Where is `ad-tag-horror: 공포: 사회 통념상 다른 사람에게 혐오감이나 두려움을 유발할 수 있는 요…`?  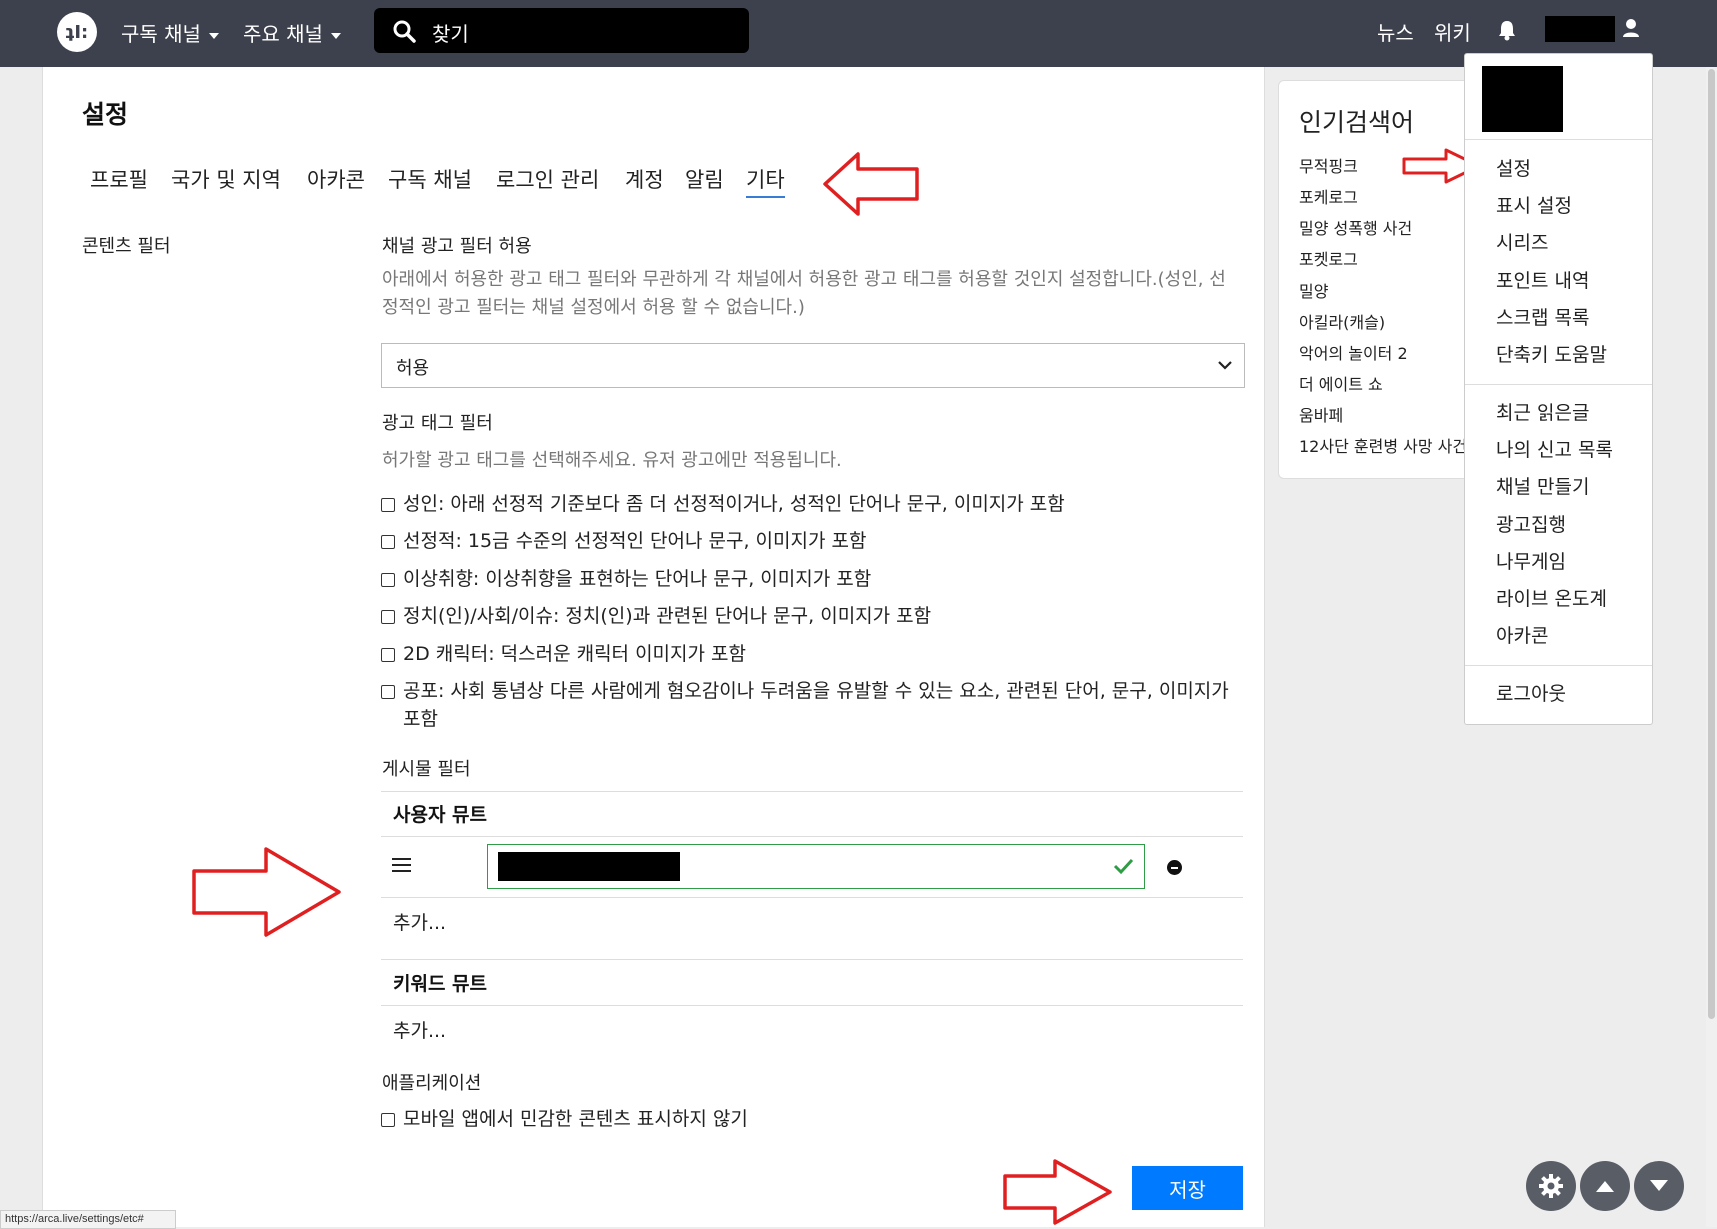
ad-tag-horror: 공포: 사회 통념상 다른 사람에게 혐오감이나 두려움을 유발할 수 있는 요… is located at coordinates (814, 705).